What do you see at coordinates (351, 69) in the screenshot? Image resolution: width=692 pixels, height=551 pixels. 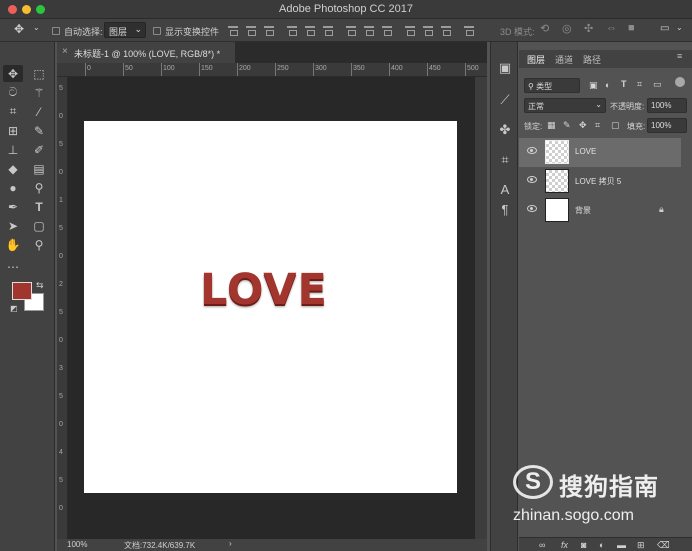 I see `ruler-tick-mark` at bounding box center [351, 69].